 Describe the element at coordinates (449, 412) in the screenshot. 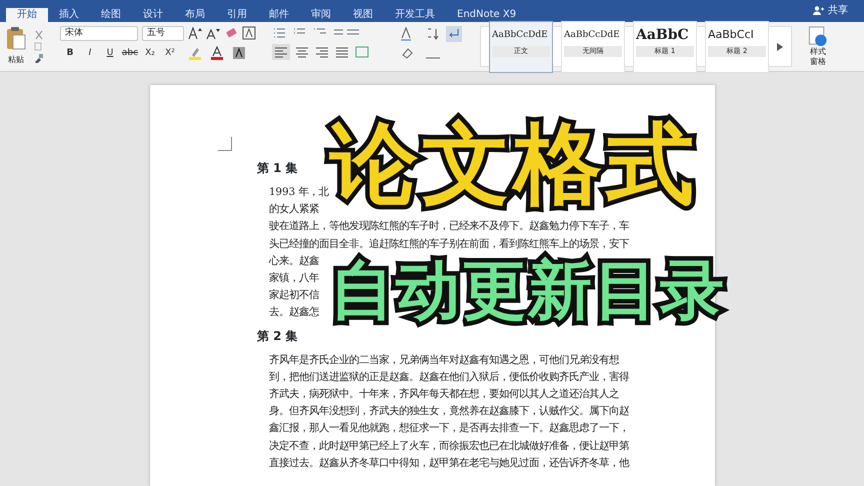

I see `paragraph-line: 身。但齐风年没想到，齐武夫的独生女，竟然养在赵鑫膝下，认贼作父。属下向赵` at that location.